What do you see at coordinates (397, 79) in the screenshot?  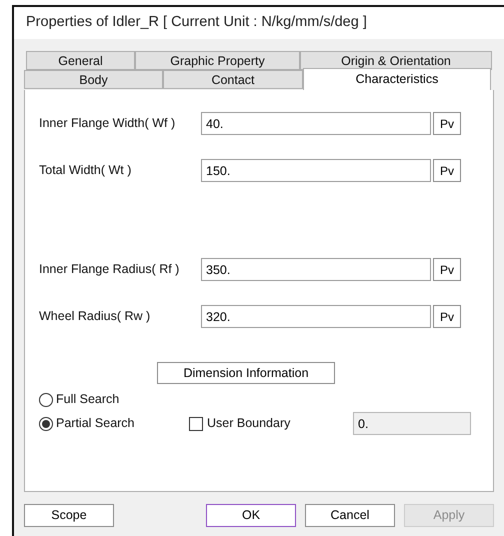 I see `tab: Characteristics` at bounding box center [397, 79].